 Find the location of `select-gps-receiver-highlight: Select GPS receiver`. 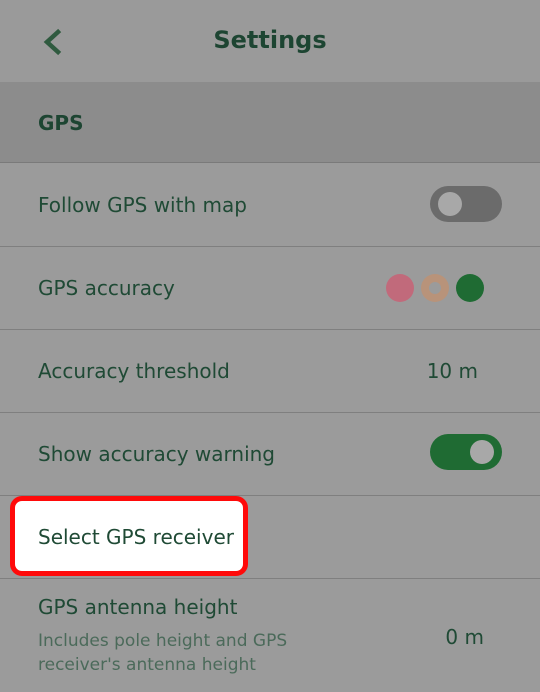

select-gps-receiver-highlight: Select GPS receiver is located at coordinates (129, 536).